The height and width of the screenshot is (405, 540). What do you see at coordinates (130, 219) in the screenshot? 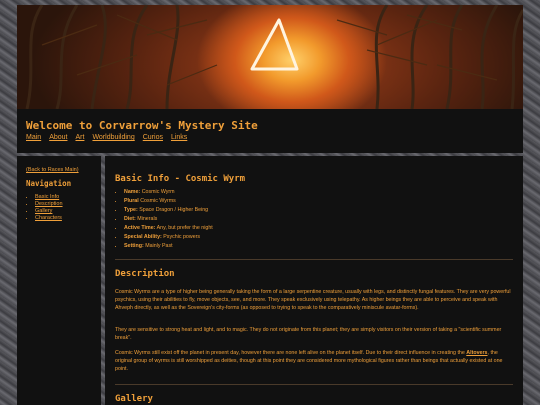
I see `info-label: Diet:` at bounding box center [130, 219].